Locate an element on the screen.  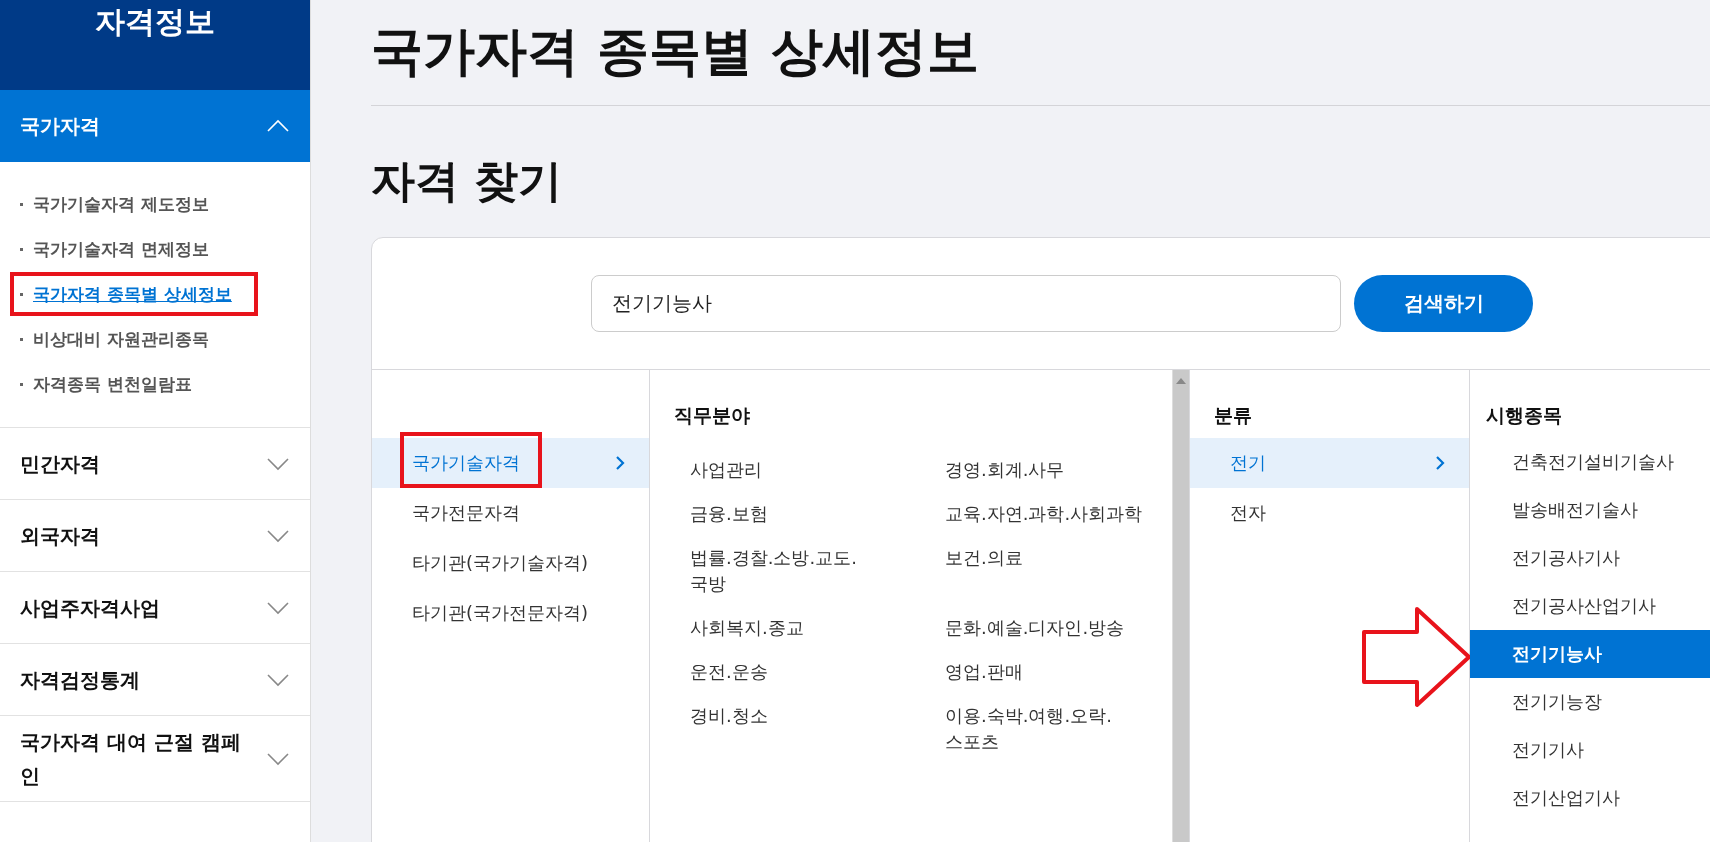
sidebar-link: 국가자격 종목별 상세정보 is located at coordinates (132, 294).